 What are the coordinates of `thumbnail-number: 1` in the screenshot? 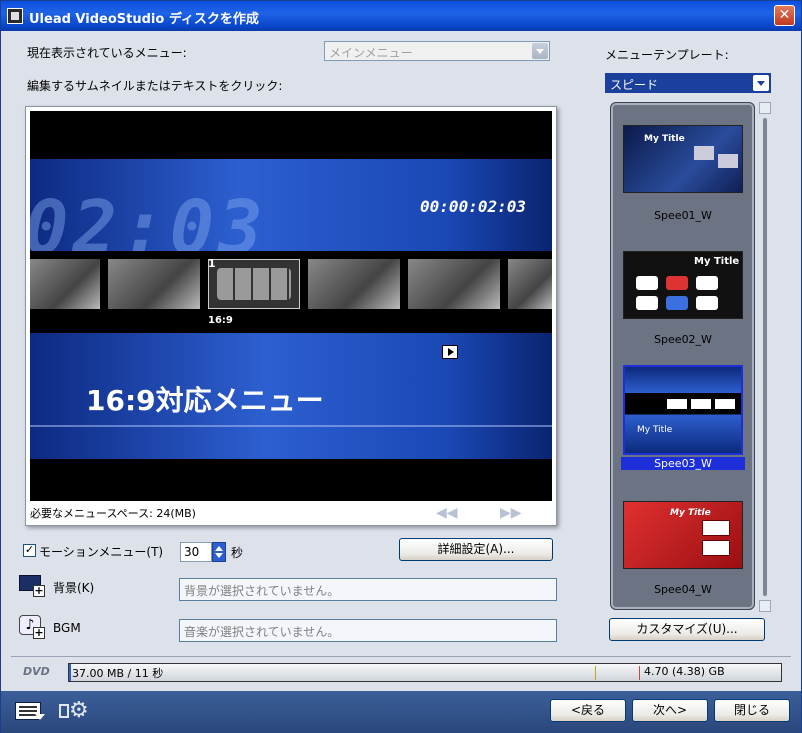 It's located at (212, 263).